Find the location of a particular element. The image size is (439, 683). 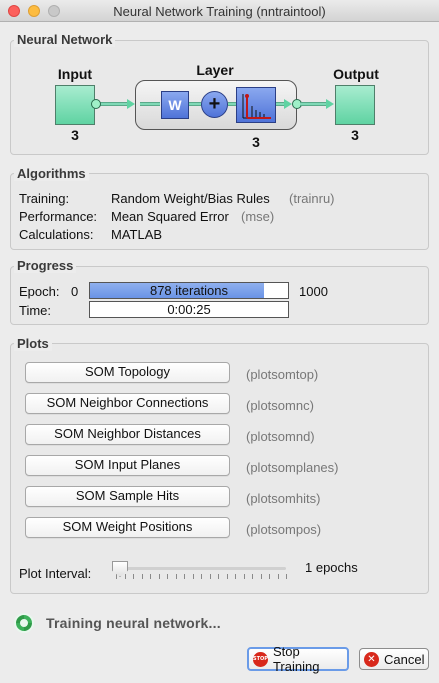

layer-label: Layer is located at coordinates (215, 70).